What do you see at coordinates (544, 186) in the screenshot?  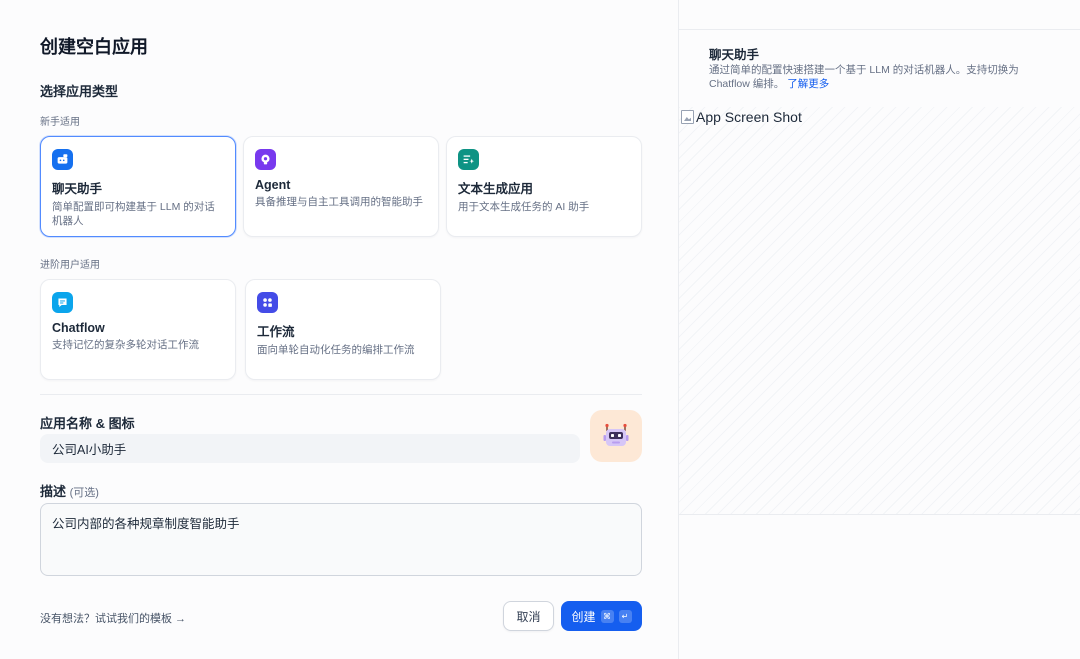 I see `app-type-card-text-generation: 文本生成应用 用于文本生成任务的 AI 助手` at bounding box center [544, 186].